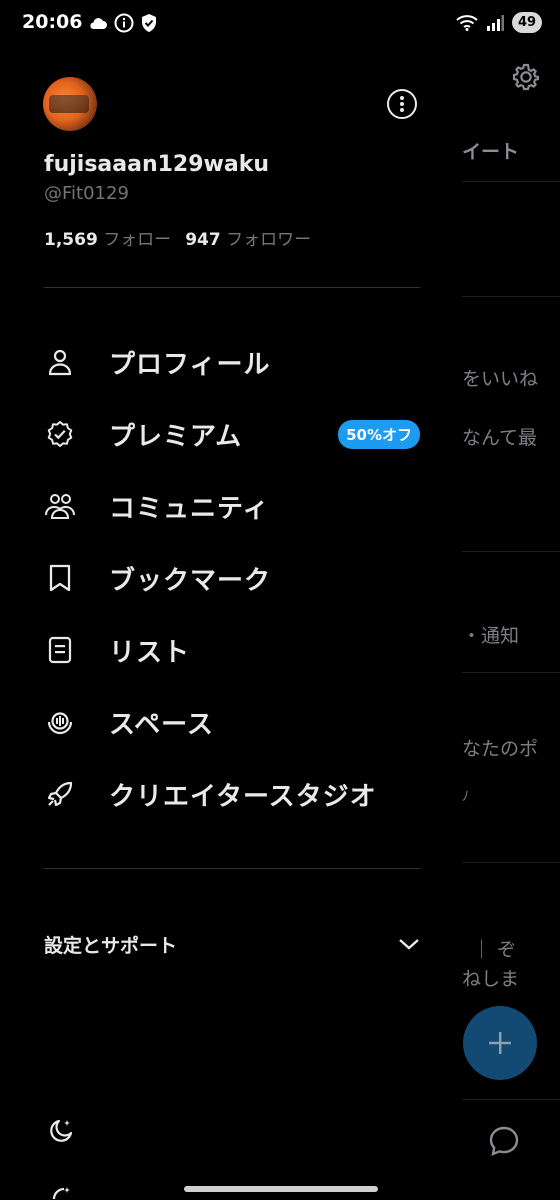 The width and height of the screenshot is (560, 1200). Describe the element at coordinates (232, 944) in the screenshot. I see `settings-support-toggle: 設定とサポート` at that location.